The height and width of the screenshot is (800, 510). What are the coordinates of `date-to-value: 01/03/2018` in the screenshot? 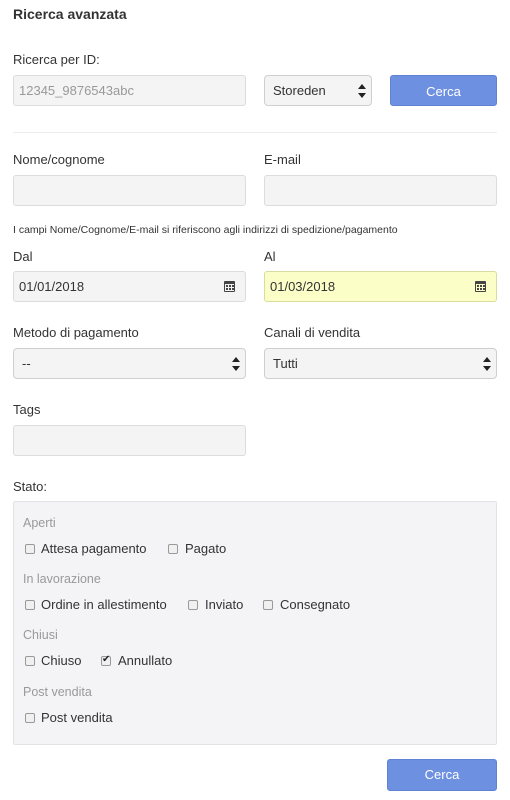 It's located at (303, 286).